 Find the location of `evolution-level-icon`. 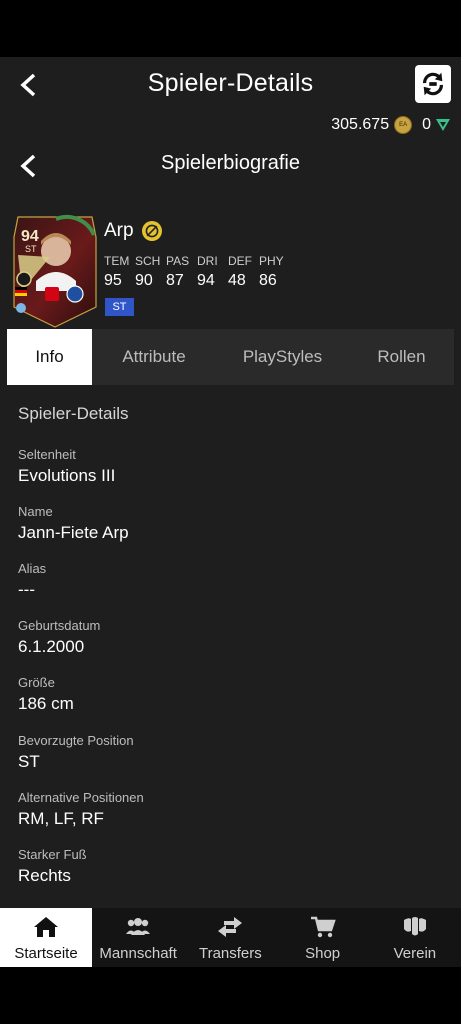

evolution-level-icon is located at coordinates (24, 279).